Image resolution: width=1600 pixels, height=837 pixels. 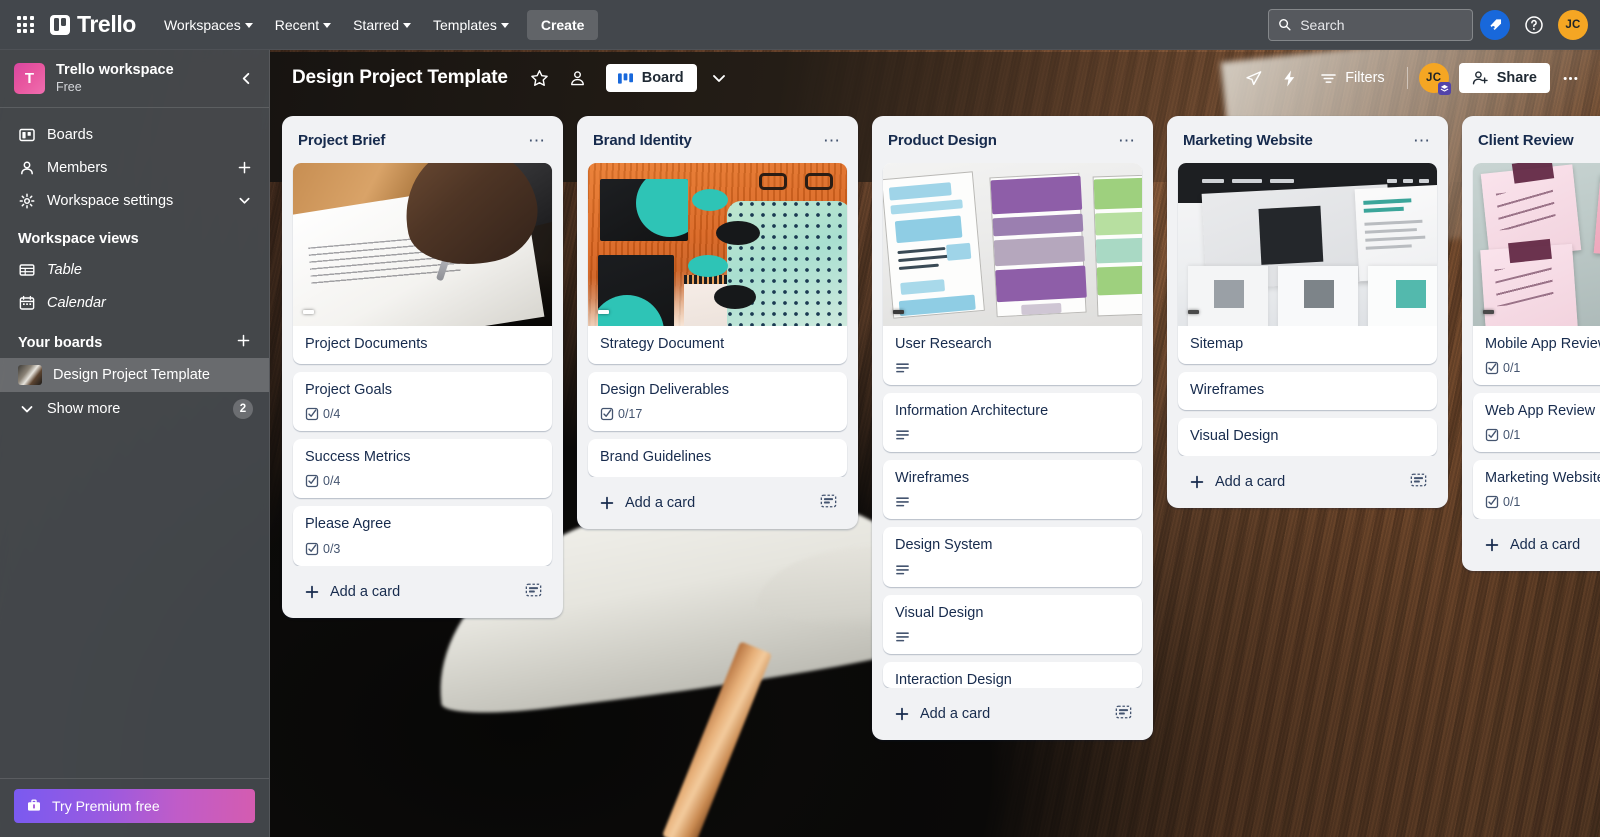 What do you see at coordinates (717, 402) in the screenshot?
I see `card-design-deliverables: Design Deliverables 0/17` at bounding box center [717, 402].